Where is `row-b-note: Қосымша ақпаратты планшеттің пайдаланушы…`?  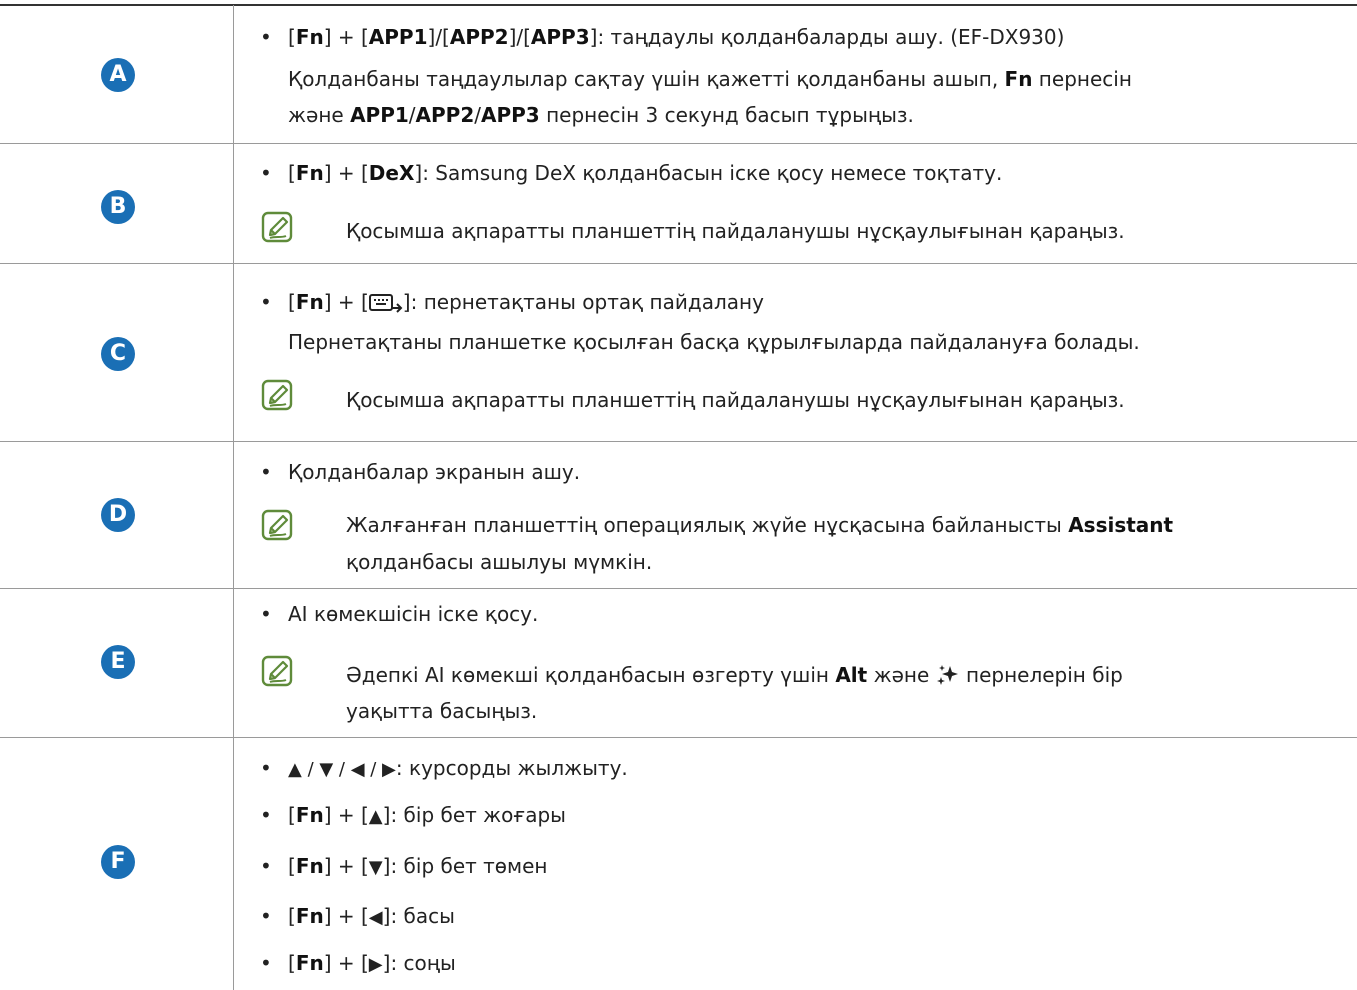 row-b-note: Қосымша ақпаратты планшеттің пайдаланушы… is located at coordinates (735, 231).